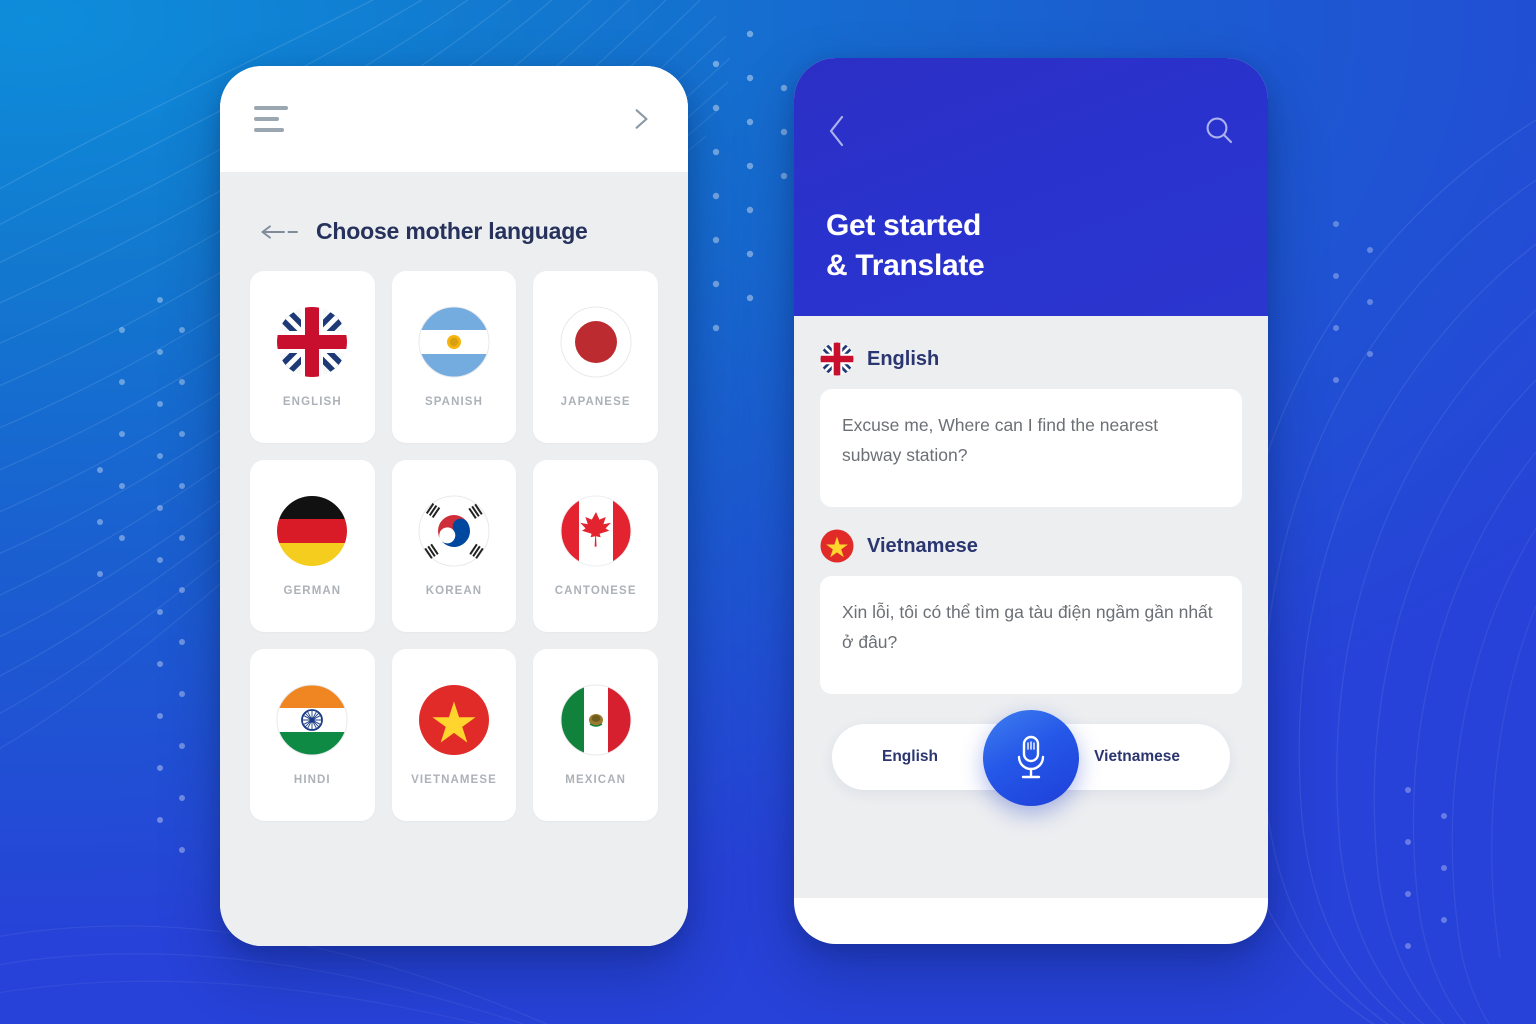 The width and height of the screenshot is (1536, 1024). What do you see at coordinates (312, 780) in the screenshot?
I see `language-label: HINDI` at bounding box center [312, 780].